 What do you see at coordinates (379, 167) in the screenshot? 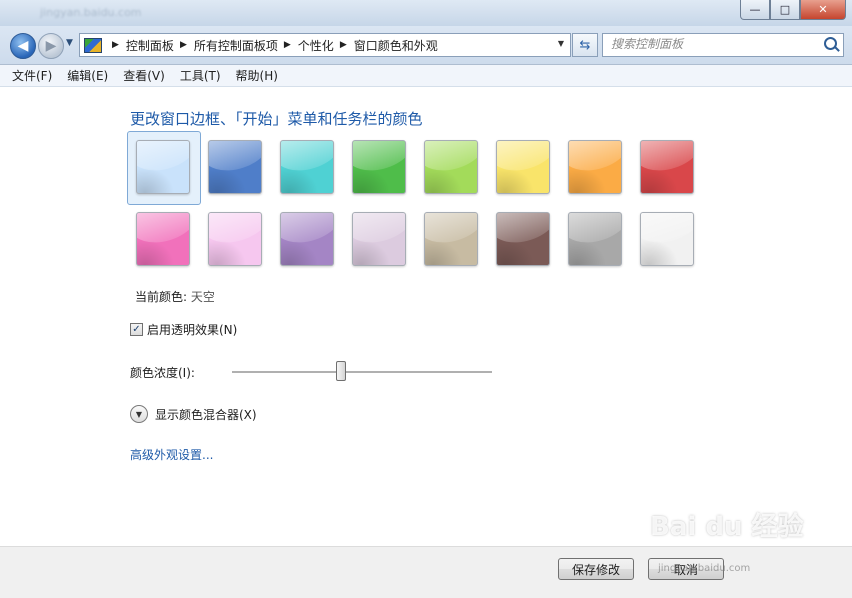
I see `color-swatch-leaf` at bounding box center [379, 167].